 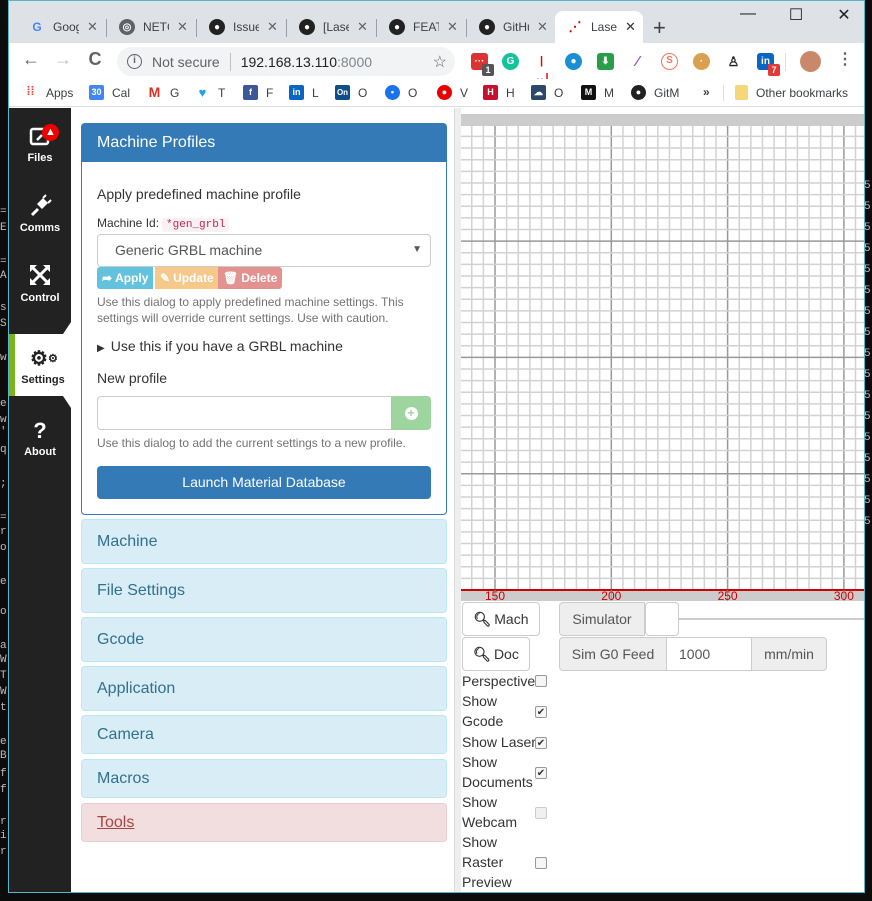 I want to click on grbl-details-toggle: ▶ Use this if you have a GRBL machine, so click(x=220, y=346).